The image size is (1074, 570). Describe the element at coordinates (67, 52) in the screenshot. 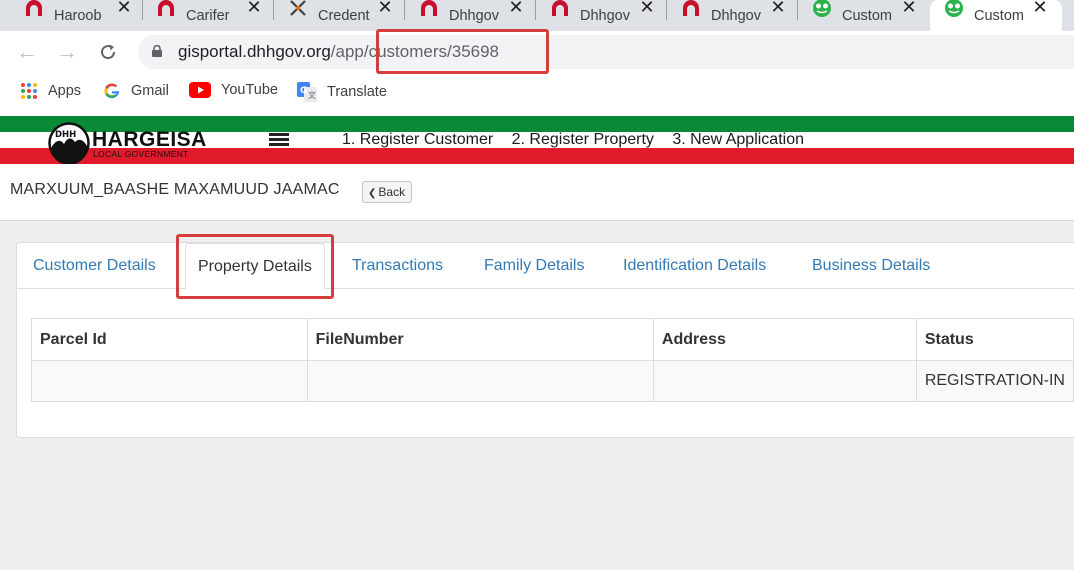

I see `forward-arrow-icon: →` at that location.